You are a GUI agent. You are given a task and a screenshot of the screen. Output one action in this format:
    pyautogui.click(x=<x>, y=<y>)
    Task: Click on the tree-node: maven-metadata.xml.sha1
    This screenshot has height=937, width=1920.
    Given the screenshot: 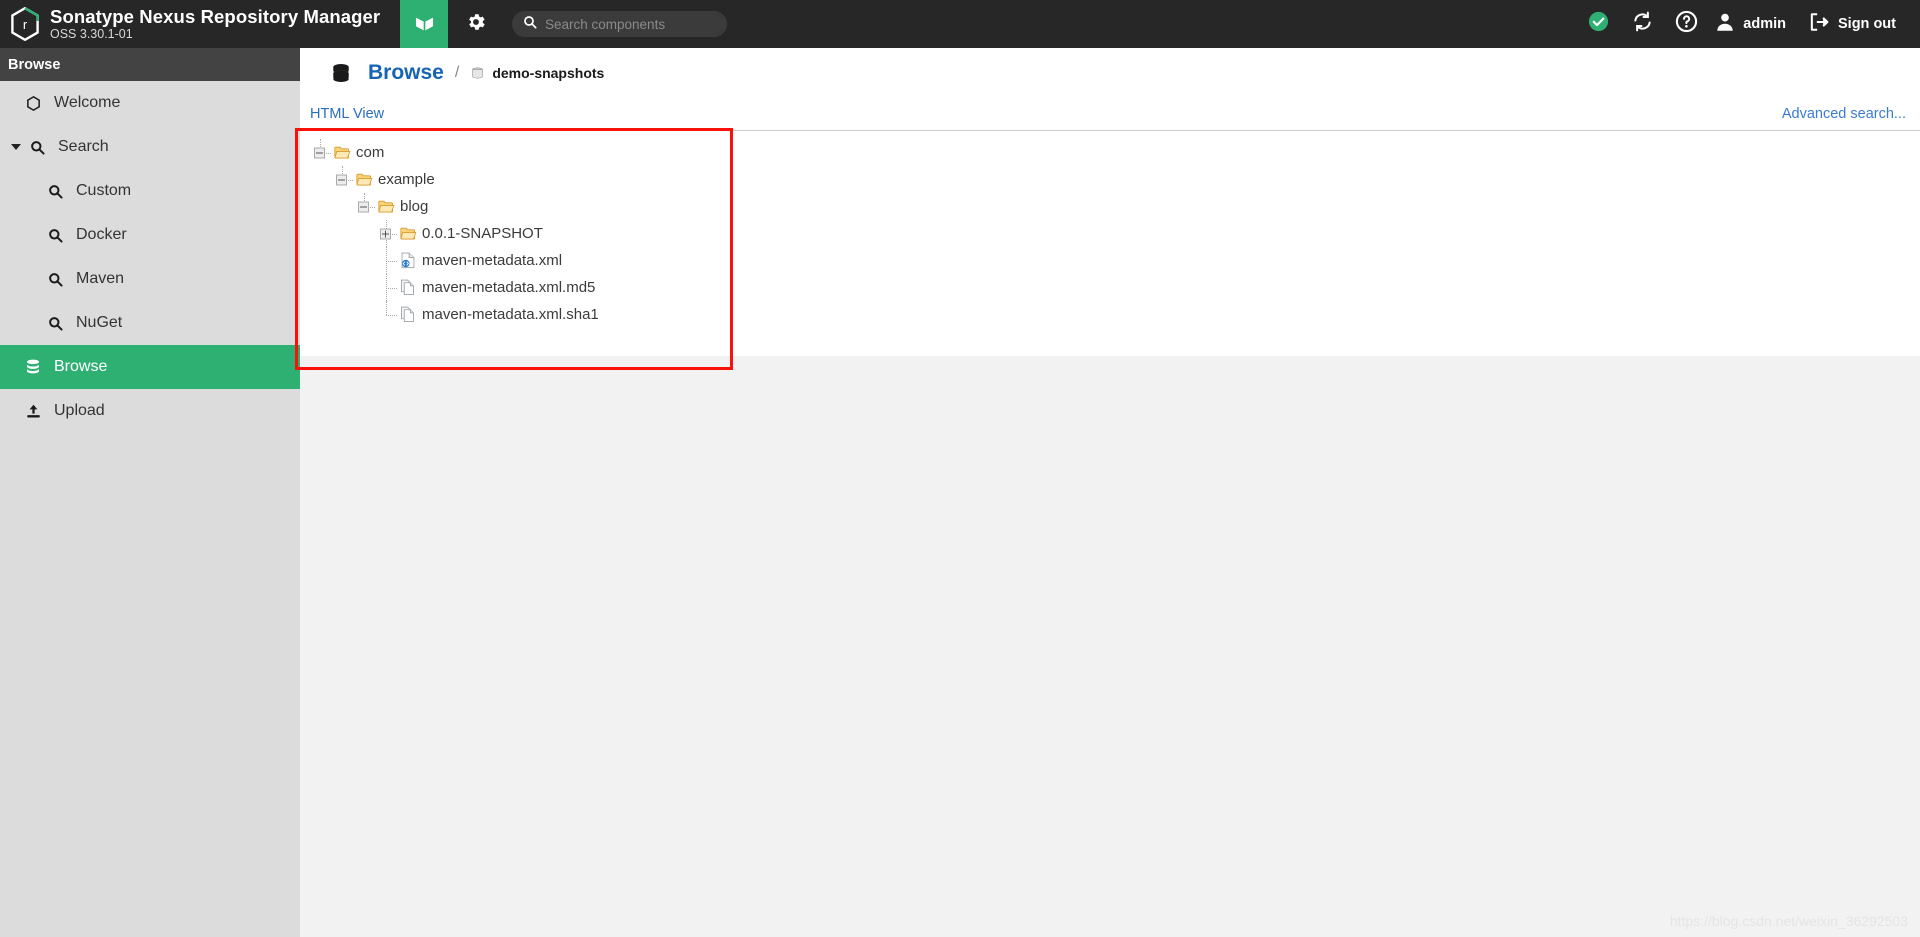 What is the action you would take?
    pyautogui.click(x=1115, y=314)
    